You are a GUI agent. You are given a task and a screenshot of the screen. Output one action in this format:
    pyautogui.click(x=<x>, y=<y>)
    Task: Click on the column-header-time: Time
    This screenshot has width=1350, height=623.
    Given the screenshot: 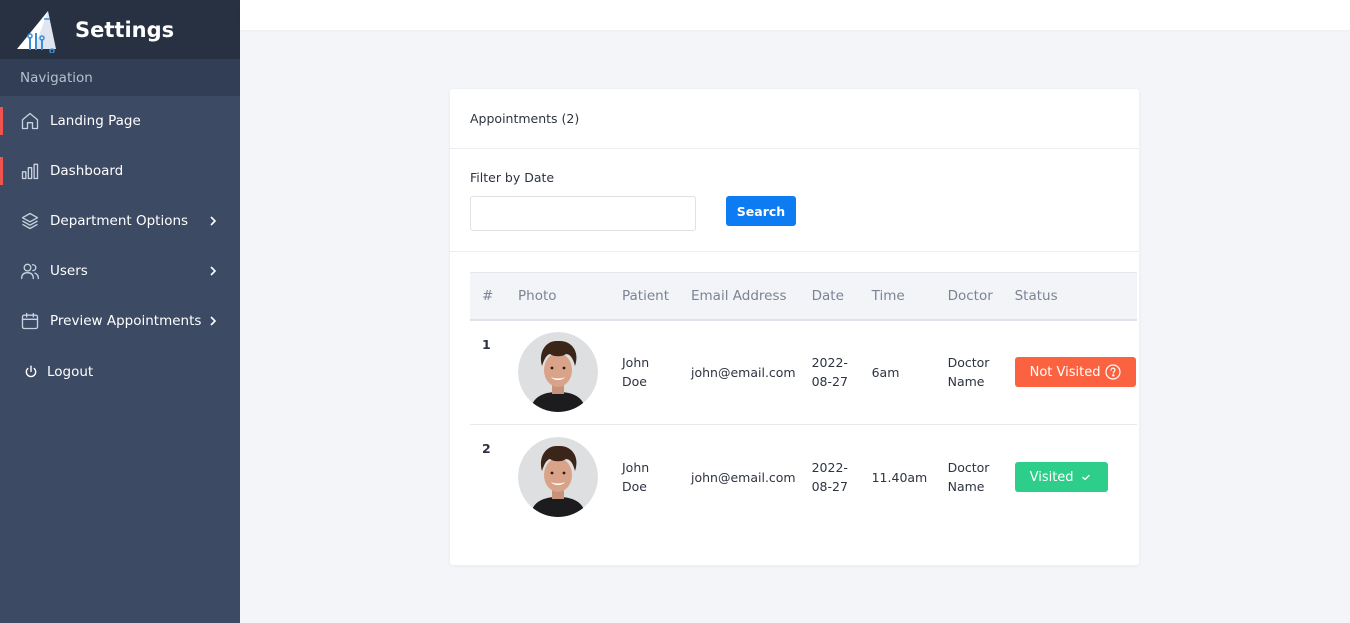 What is the action you would take?
    pyautogui.click(x=888, y=295)
    